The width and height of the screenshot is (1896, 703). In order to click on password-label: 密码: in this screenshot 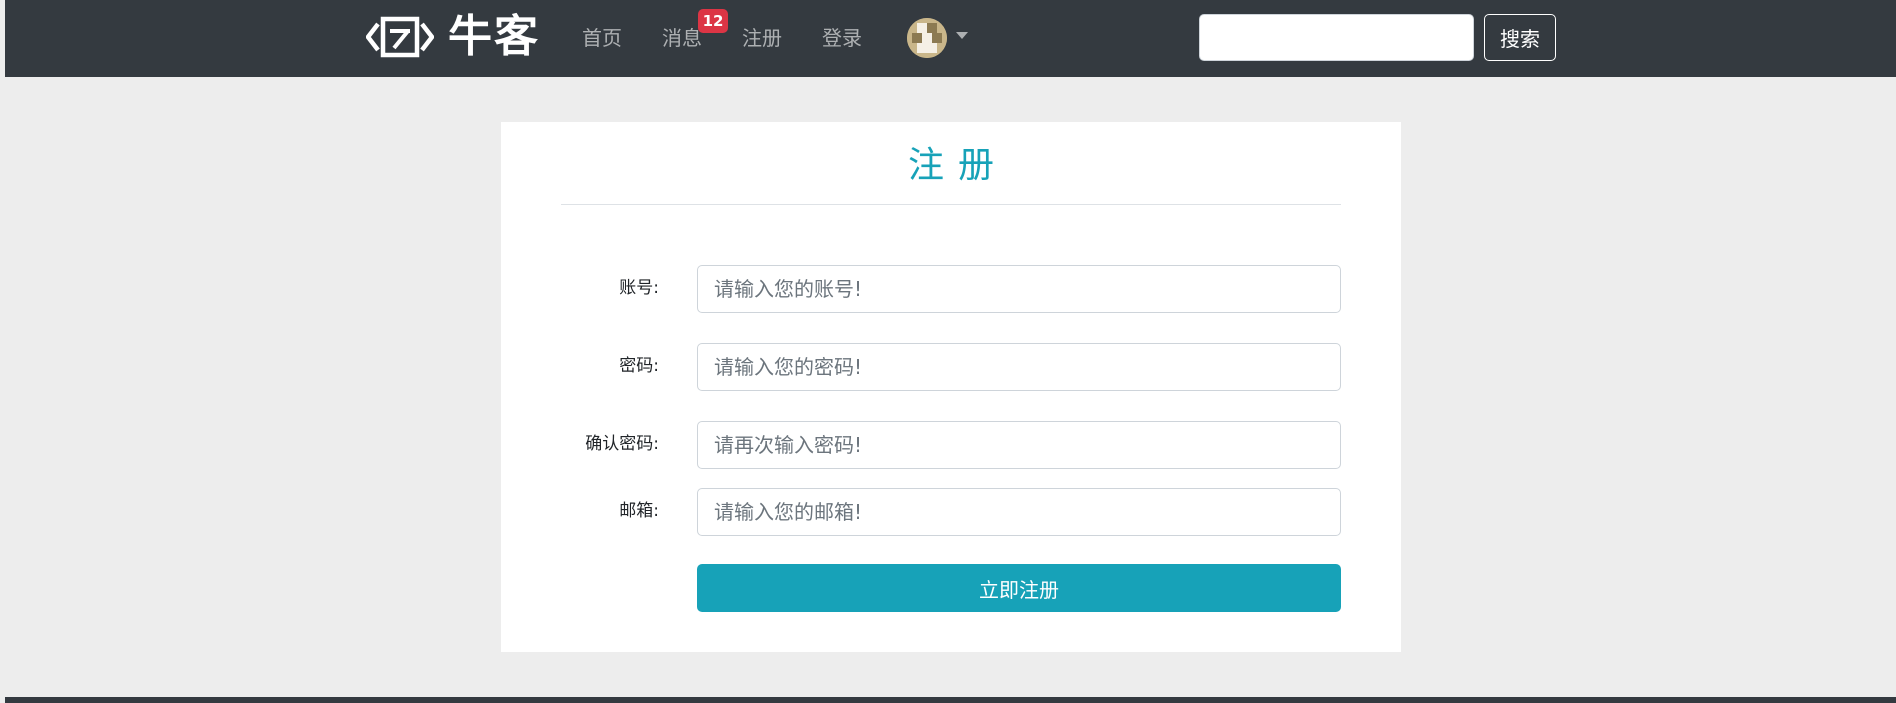, I will do `click(639, 366)`.